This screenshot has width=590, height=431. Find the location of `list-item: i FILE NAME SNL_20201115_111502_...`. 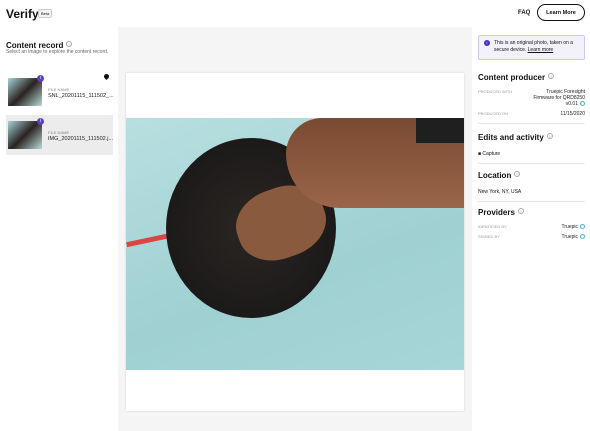

list-item: i FILE NAME SNL_20201115_111502_... is located at coordinates (60, 92).